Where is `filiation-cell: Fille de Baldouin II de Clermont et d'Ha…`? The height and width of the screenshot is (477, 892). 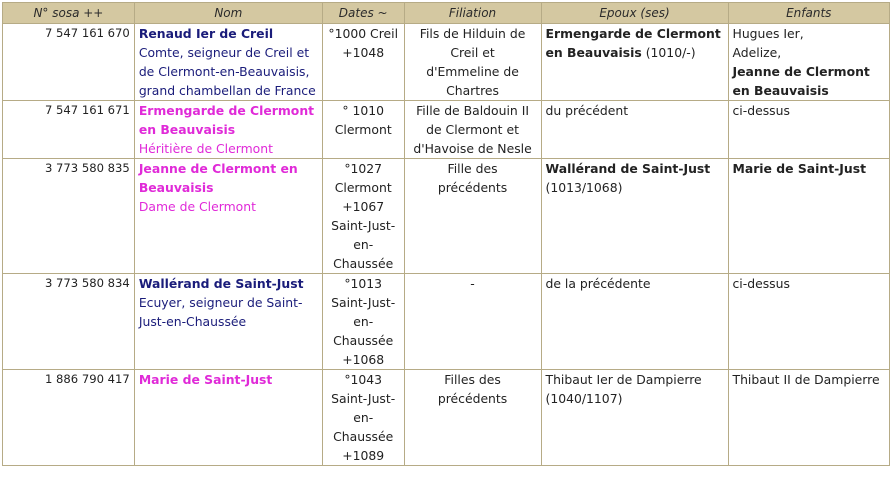
filiation-cell: Fille de Baldouin II de Clermont et d'Ha… is located at coordinates (472, 129).